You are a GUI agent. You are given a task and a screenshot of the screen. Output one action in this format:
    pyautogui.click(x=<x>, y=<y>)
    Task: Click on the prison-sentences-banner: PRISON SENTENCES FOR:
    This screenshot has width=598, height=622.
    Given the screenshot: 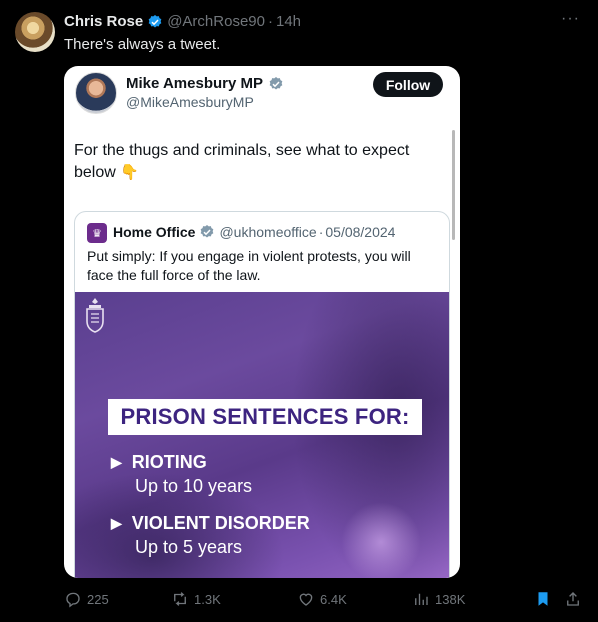 What is the action you would take?
    pyautogui.click(x=265, y=417)
    